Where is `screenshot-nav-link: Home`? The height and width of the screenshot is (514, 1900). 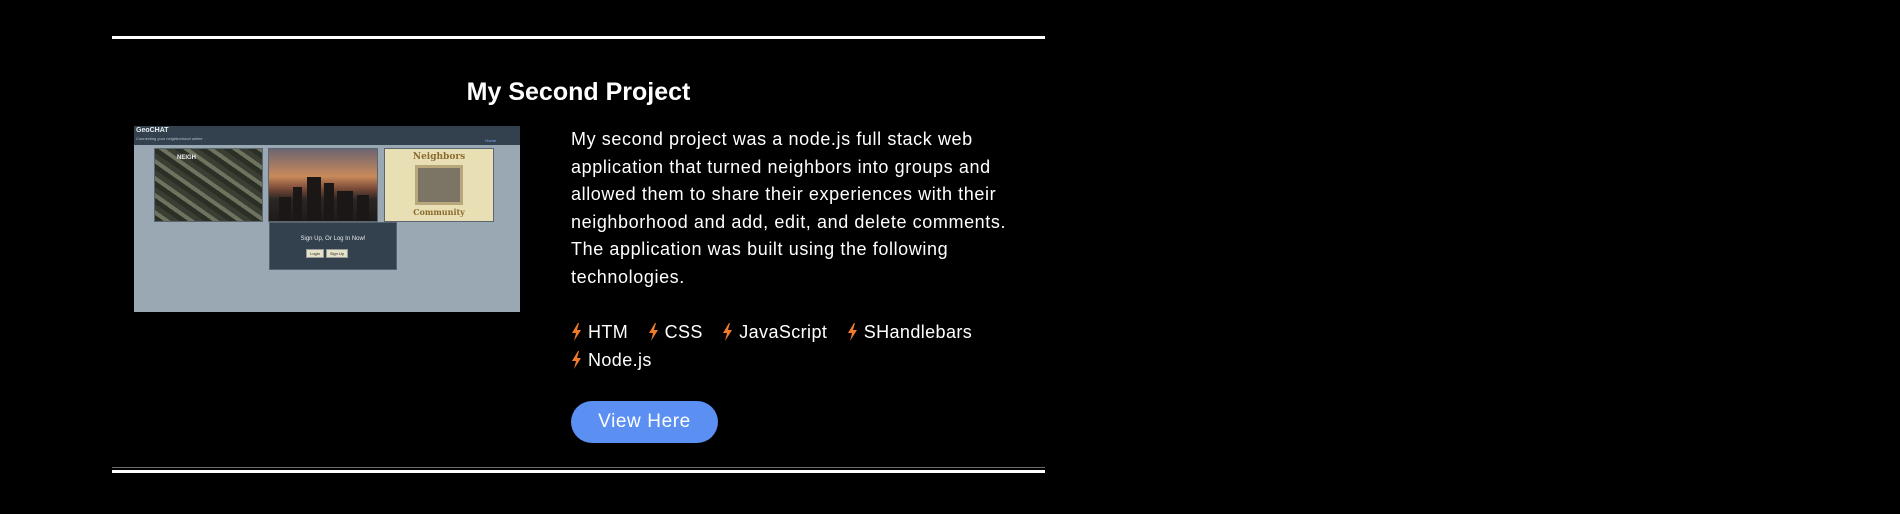 screenshot-nav-link: Home is located at coordinates (490, 140).